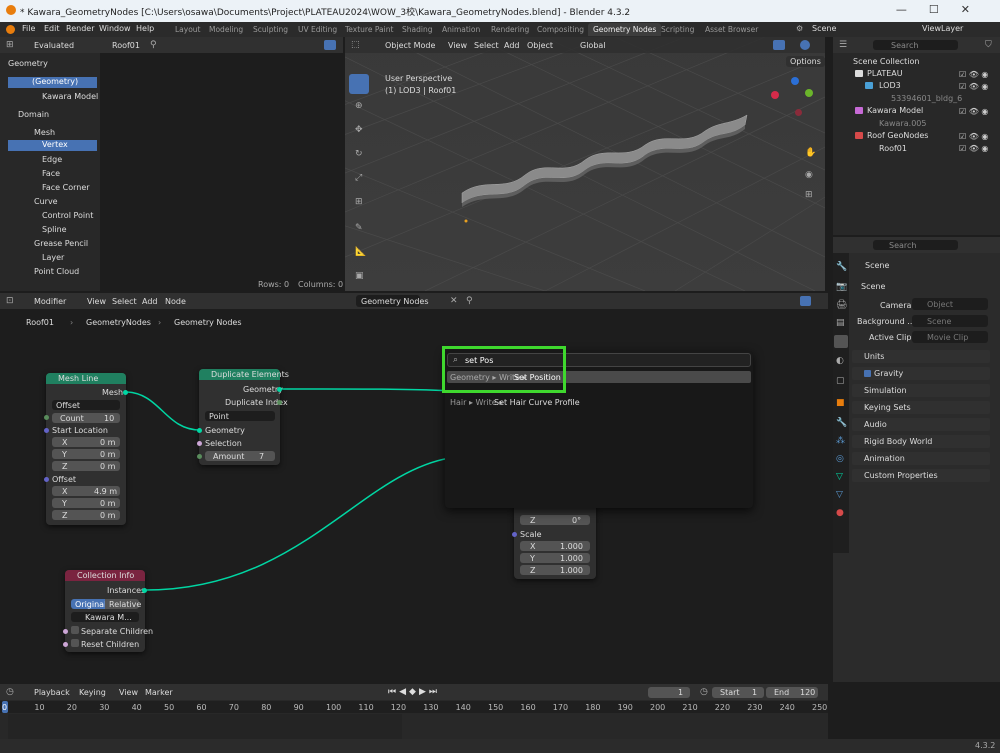 The width and height of the screenshot is (1000, 753). I want to click on transform-tool-icon: ⊞, so click(359, 202).